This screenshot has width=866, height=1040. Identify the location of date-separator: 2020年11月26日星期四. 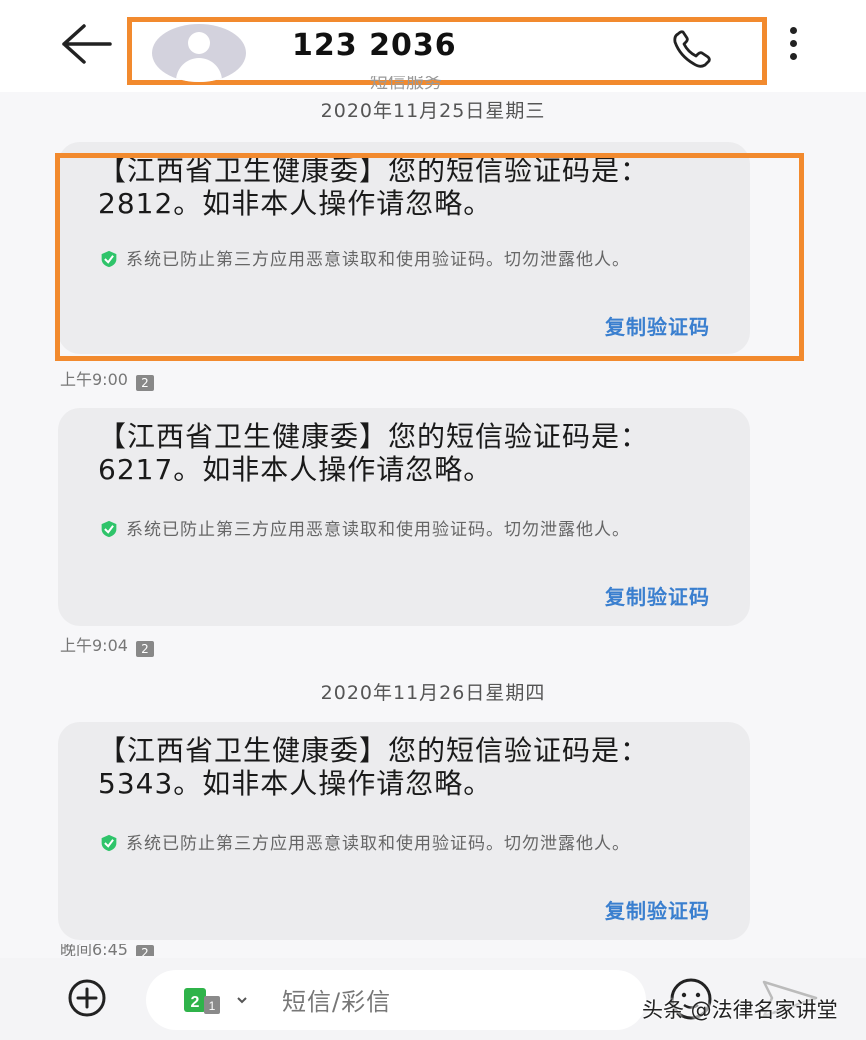
(433, 693).